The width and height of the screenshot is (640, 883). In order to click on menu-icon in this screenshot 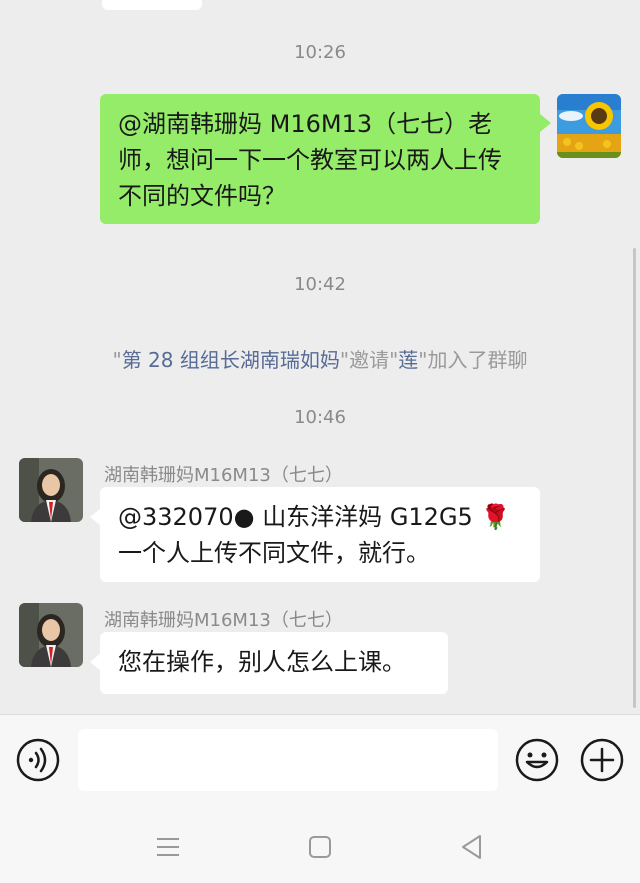, I will do `click(168, 847)`.